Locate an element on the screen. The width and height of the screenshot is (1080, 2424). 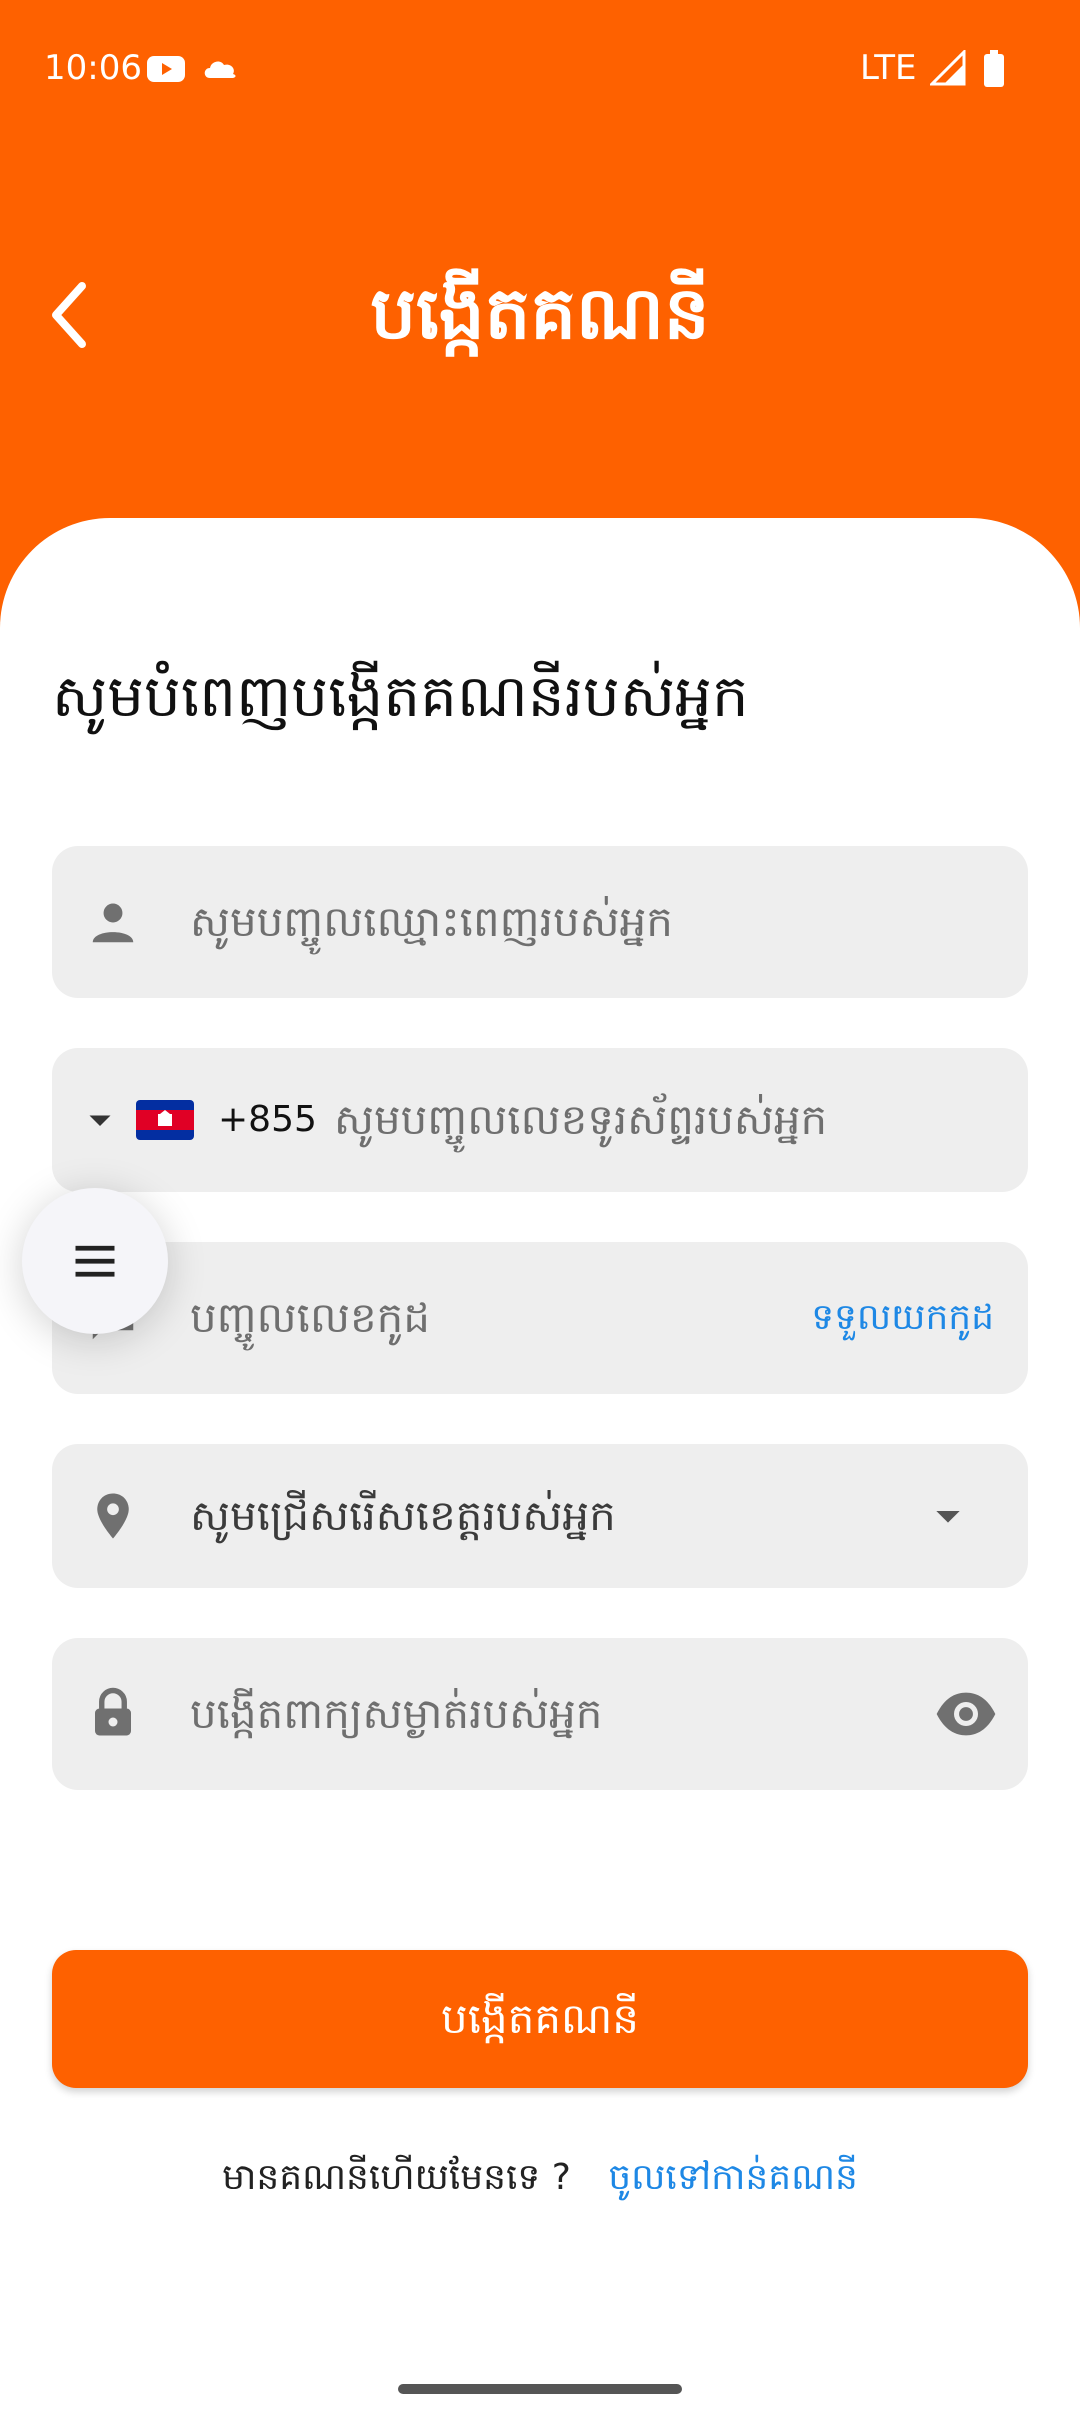
country-dropdown-caret-icon is located at coordinates (100, 1120).